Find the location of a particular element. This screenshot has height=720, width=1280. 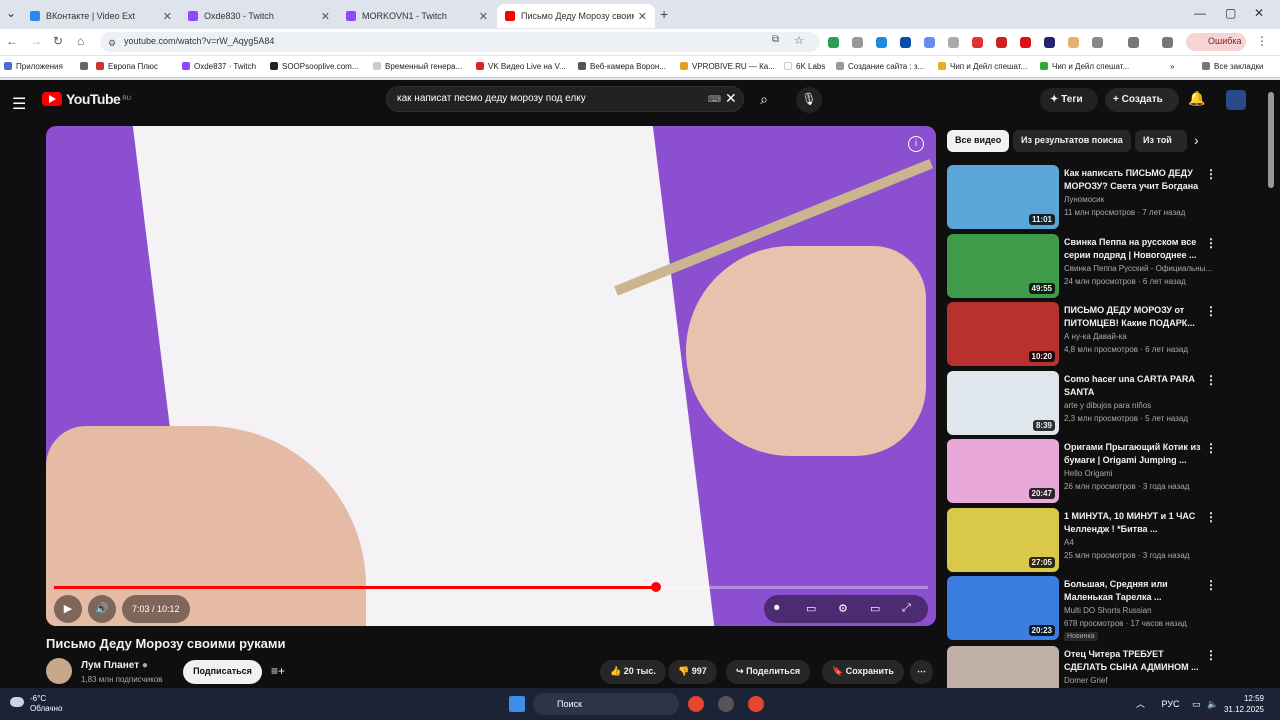

hamburger-menu-icon: ☰ is located at coordinates (19, 104).